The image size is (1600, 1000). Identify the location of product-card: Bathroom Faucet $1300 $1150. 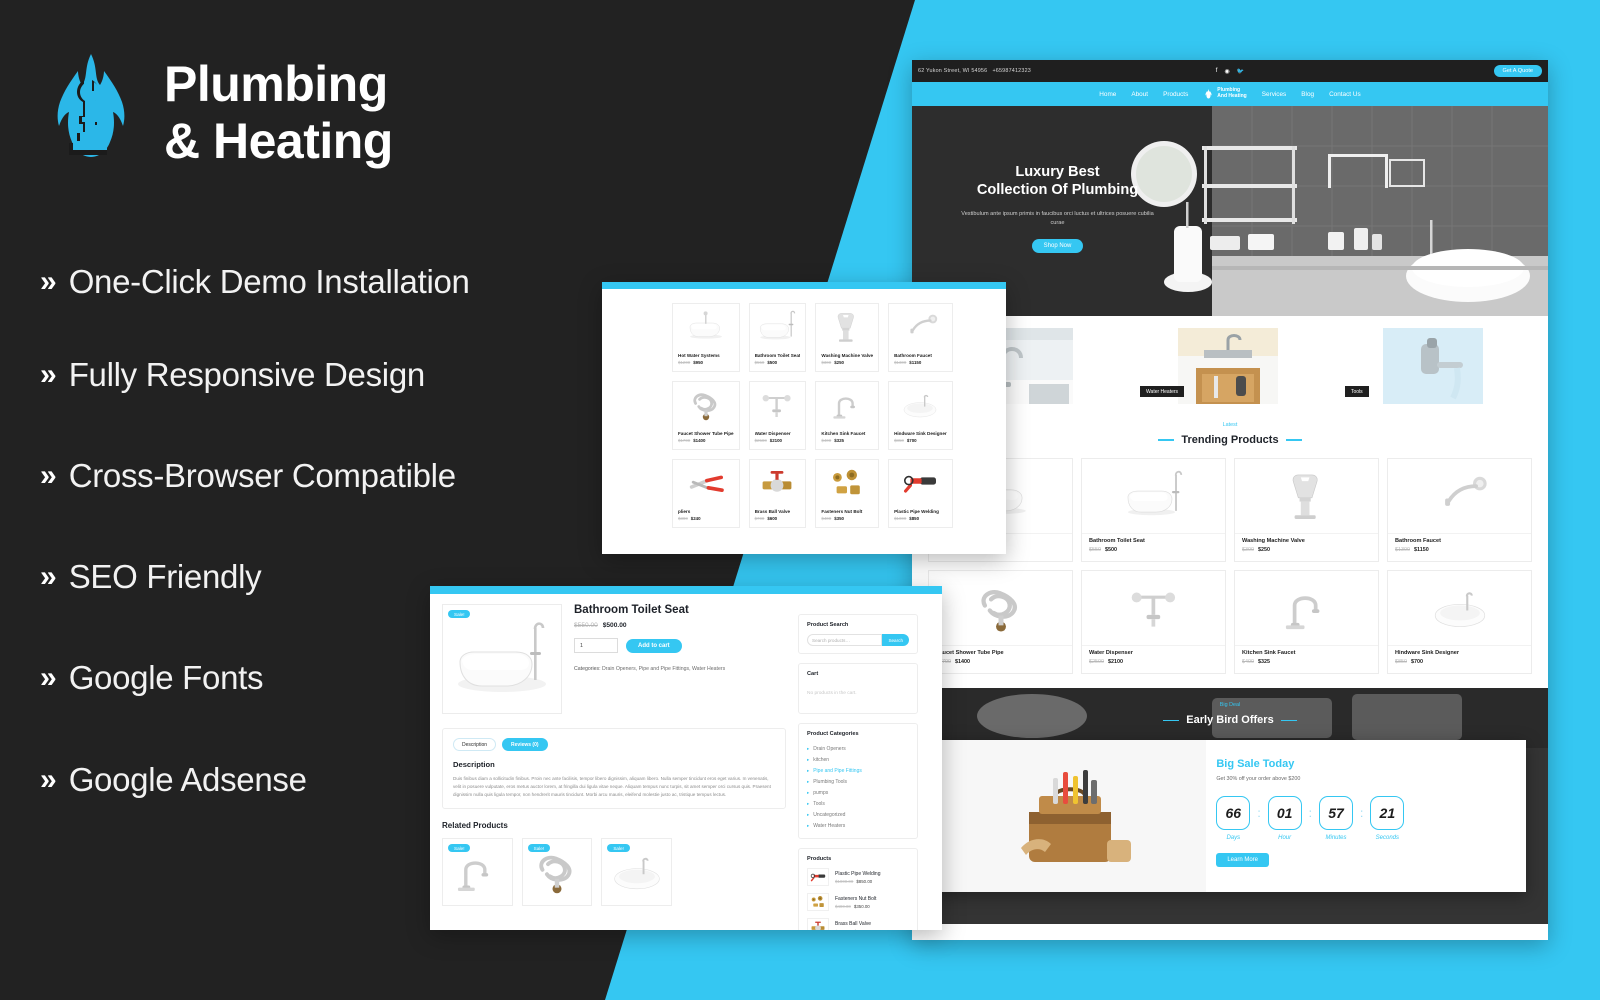
(1459, 510).